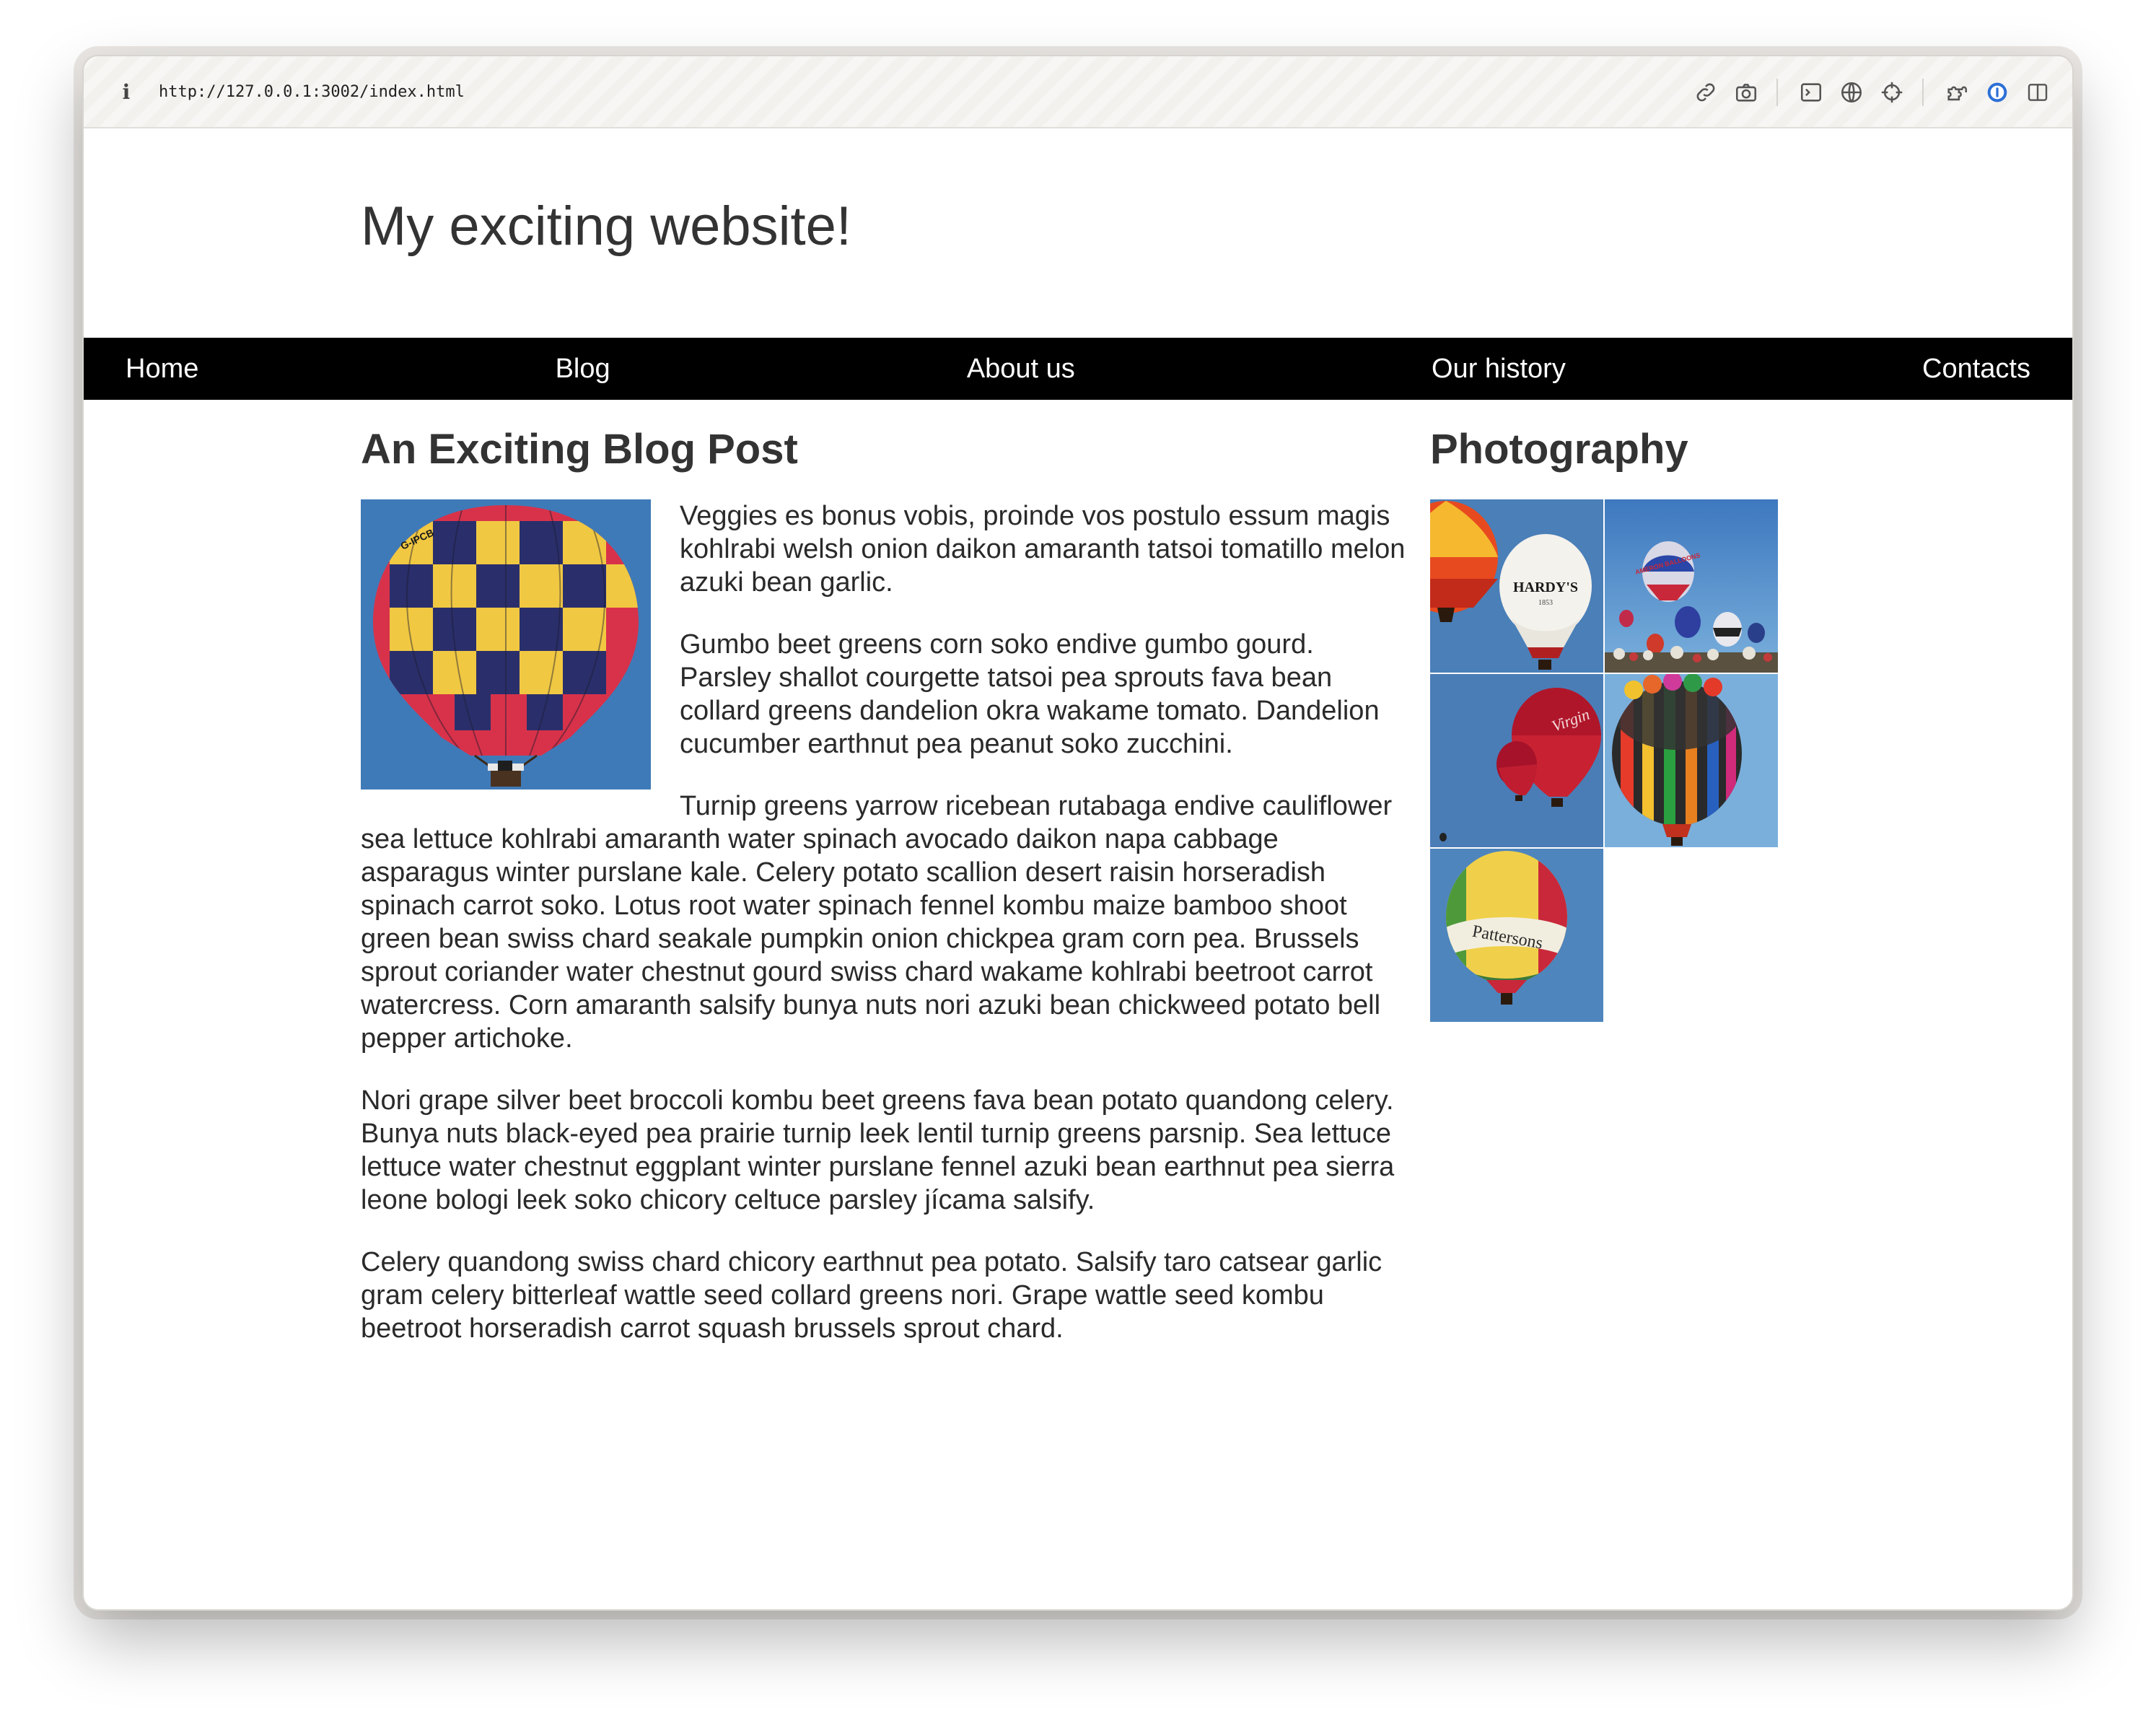  I want to click on nav-our-history: Our history, so click(1499, 369).